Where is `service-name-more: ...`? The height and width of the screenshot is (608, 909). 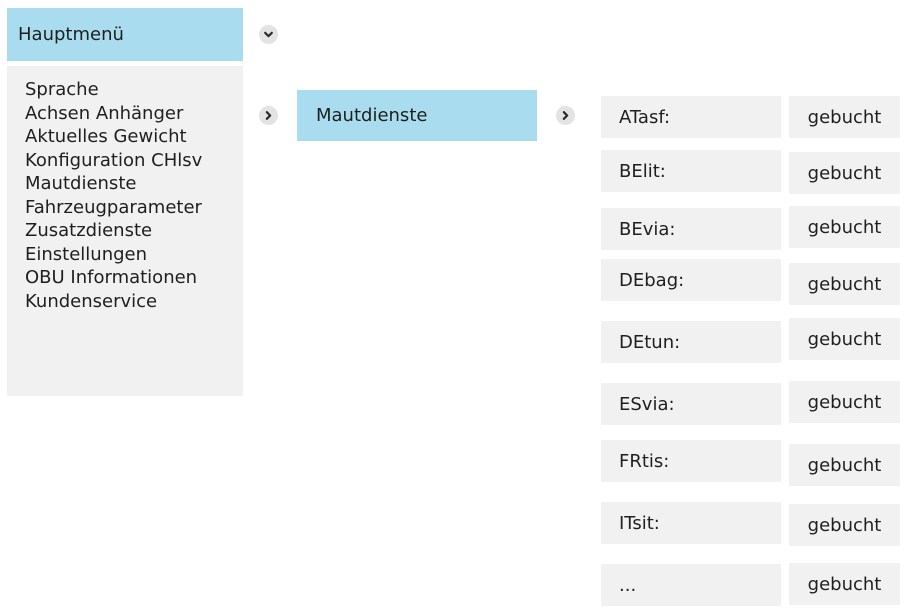 service-name-more: ... is located at coordinates (691, 585).